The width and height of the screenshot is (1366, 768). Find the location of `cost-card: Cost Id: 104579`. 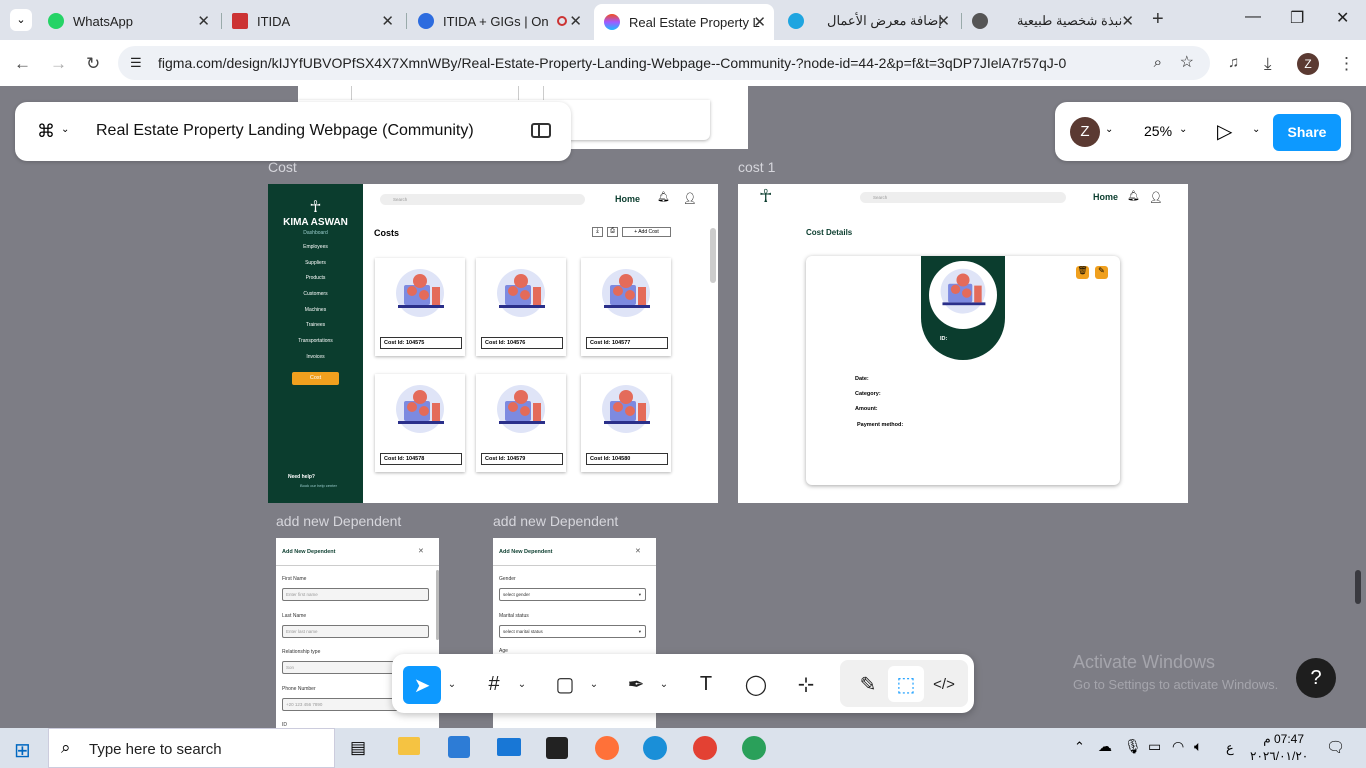

cost-card: Cost Id: 104579 is located at coordinates (521, 423).